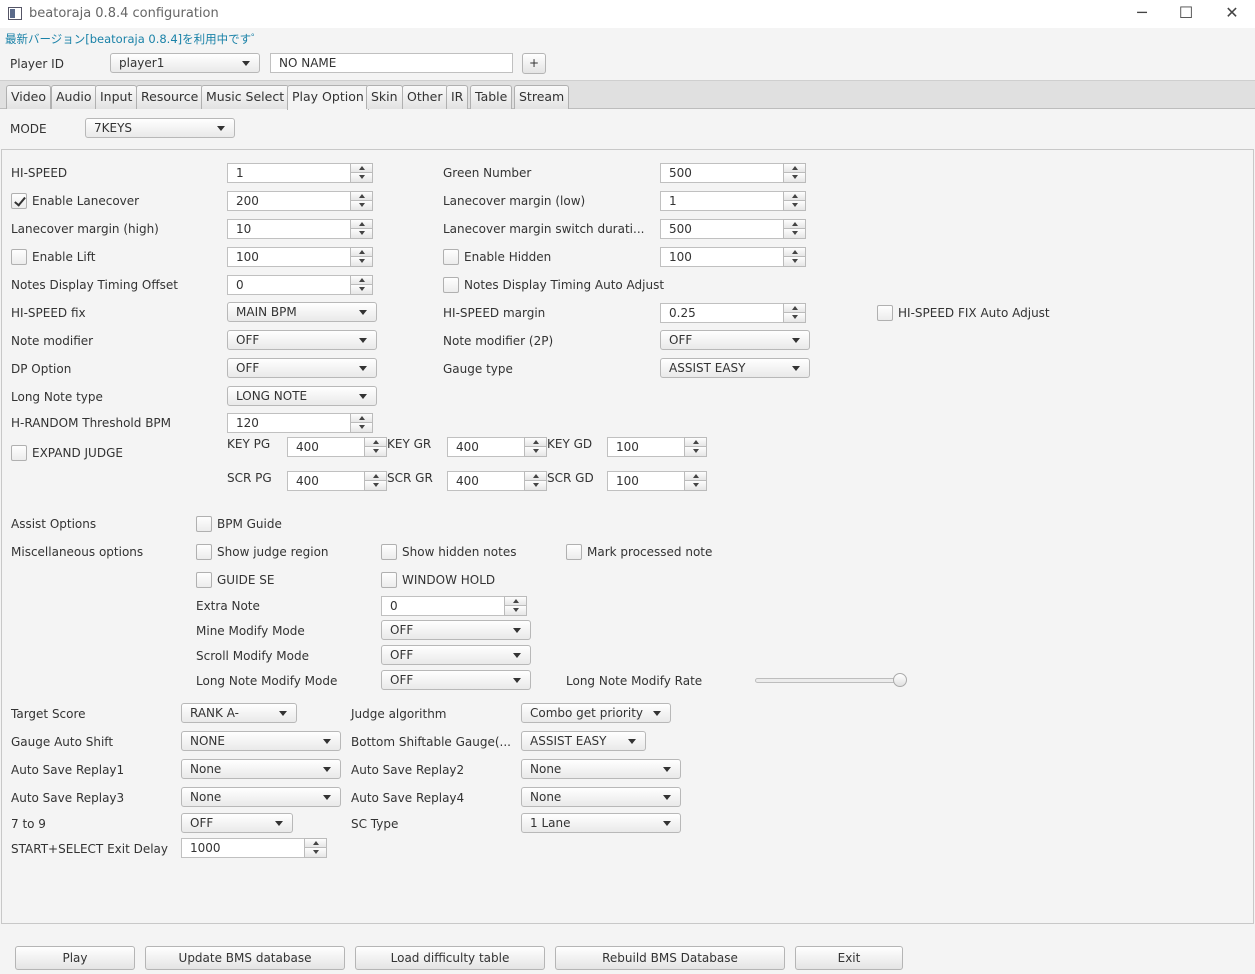  I want to click on tab-ir: IR, so click(457, 97).